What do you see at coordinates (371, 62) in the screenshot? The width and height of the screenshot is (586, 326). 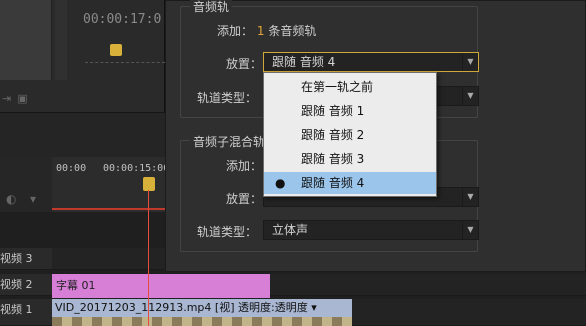 I see `placement-select: 跟随 音频 4 ▼` at bounding box center [371, 62].